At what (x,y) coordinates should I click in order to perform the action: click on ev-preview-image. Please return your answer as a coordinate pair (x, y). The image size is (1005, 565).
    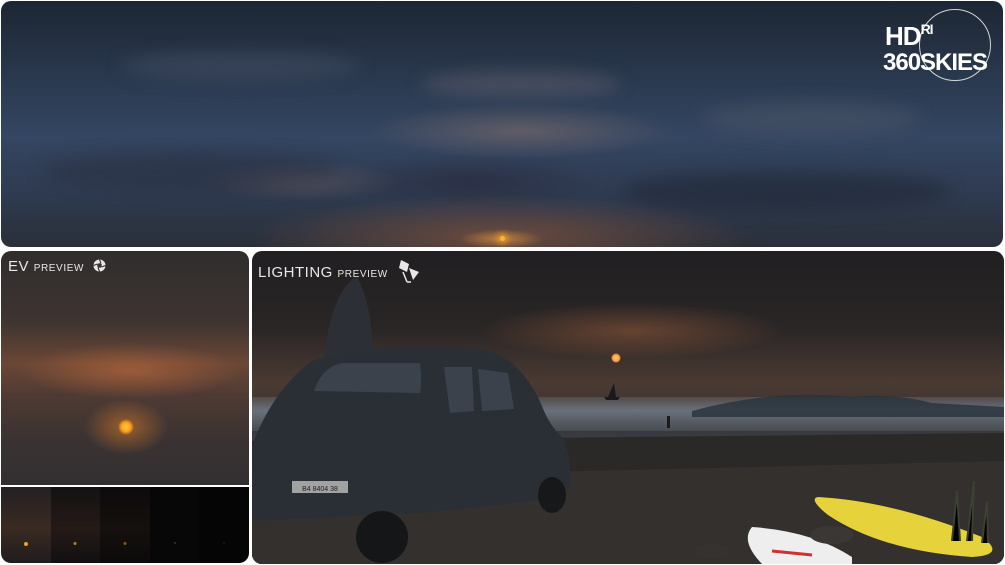
    Looking at the image, I should click on (125, 368).